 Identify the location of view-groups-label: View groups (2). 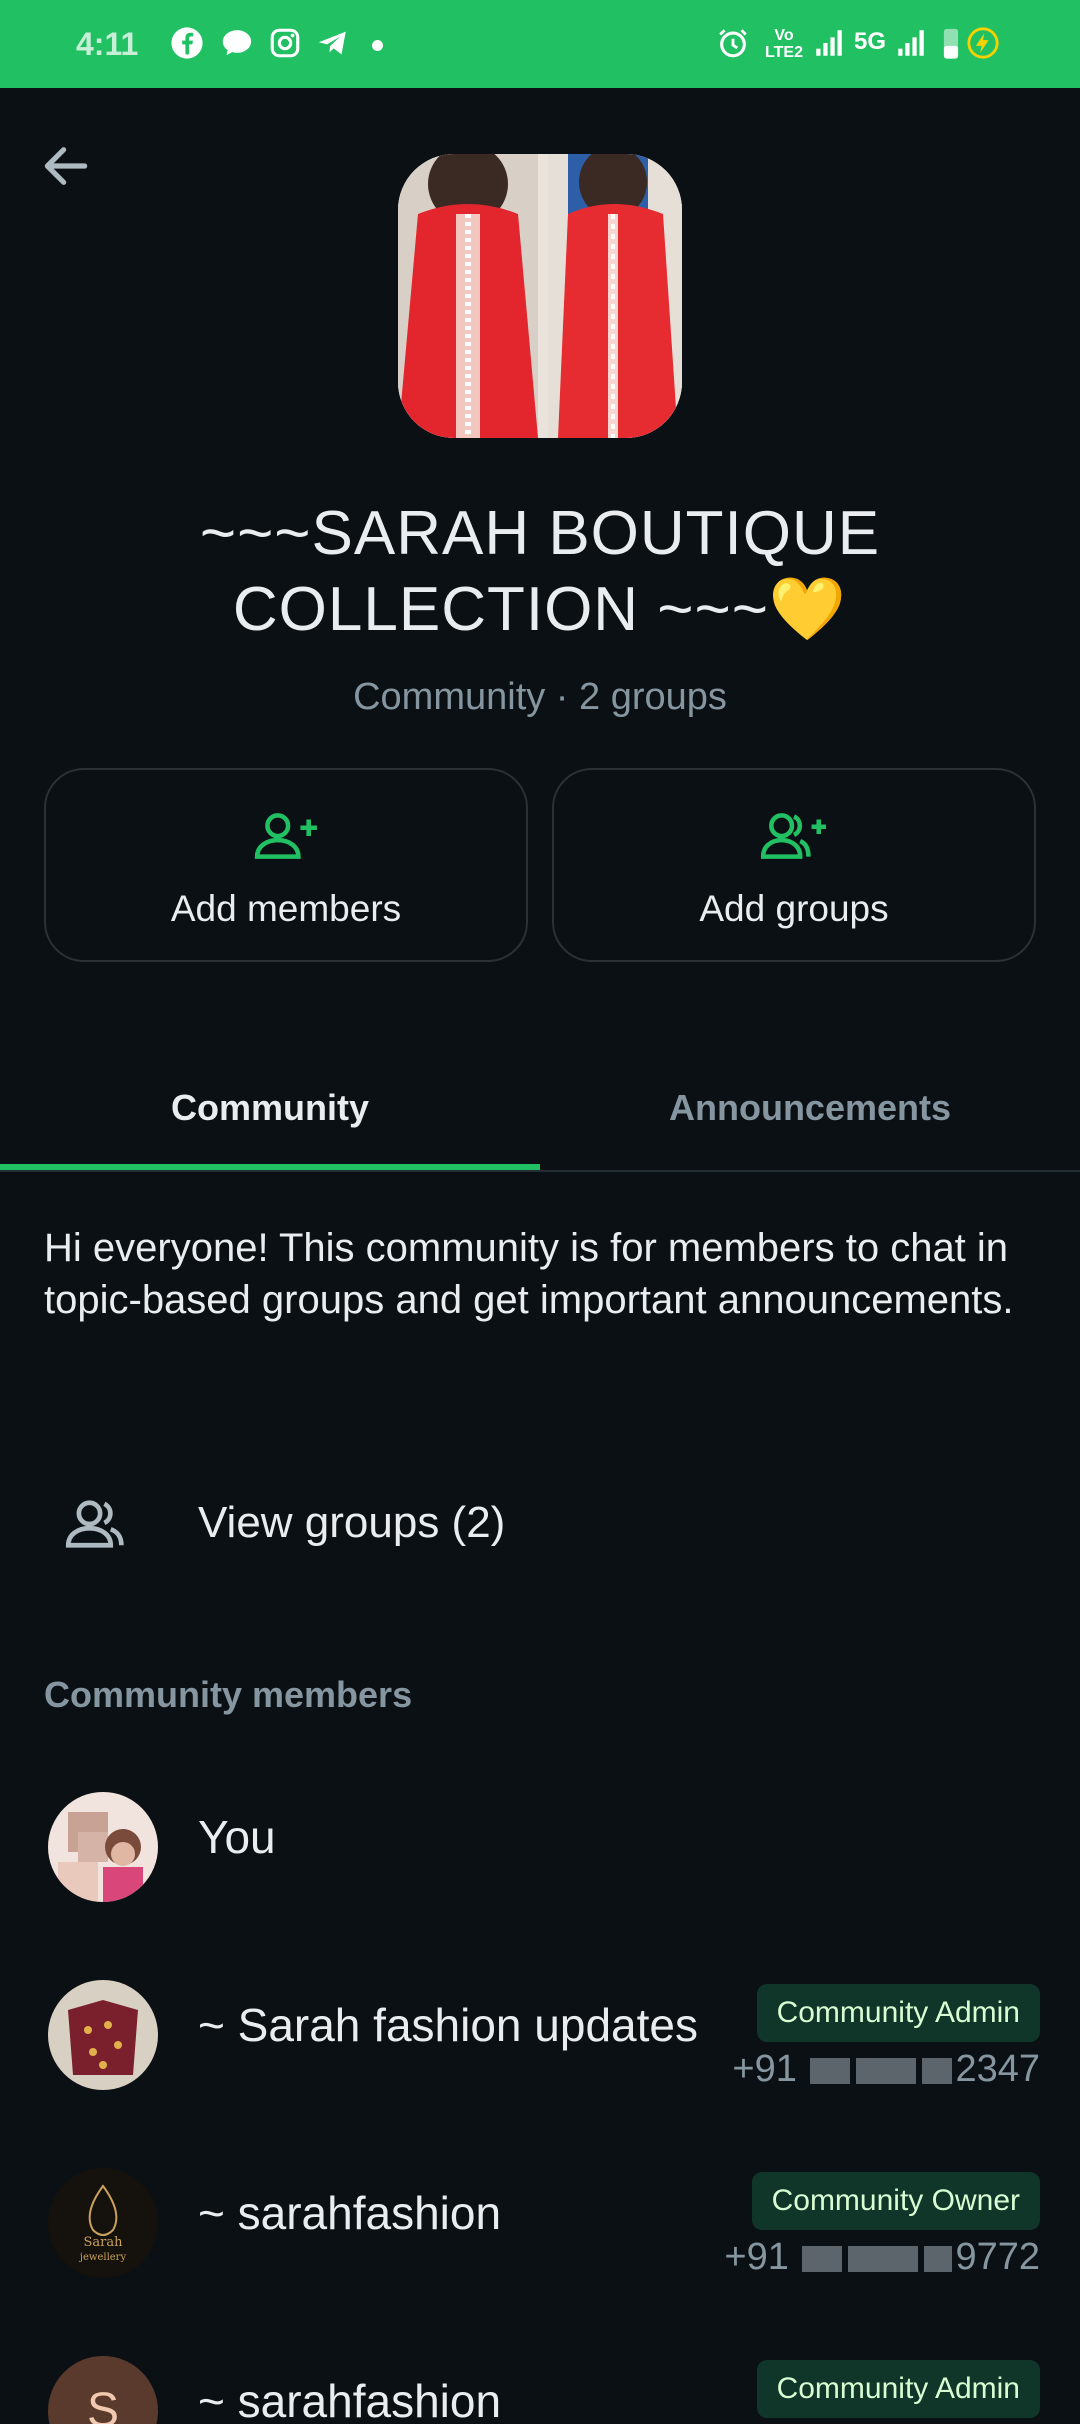
(352, 1522).